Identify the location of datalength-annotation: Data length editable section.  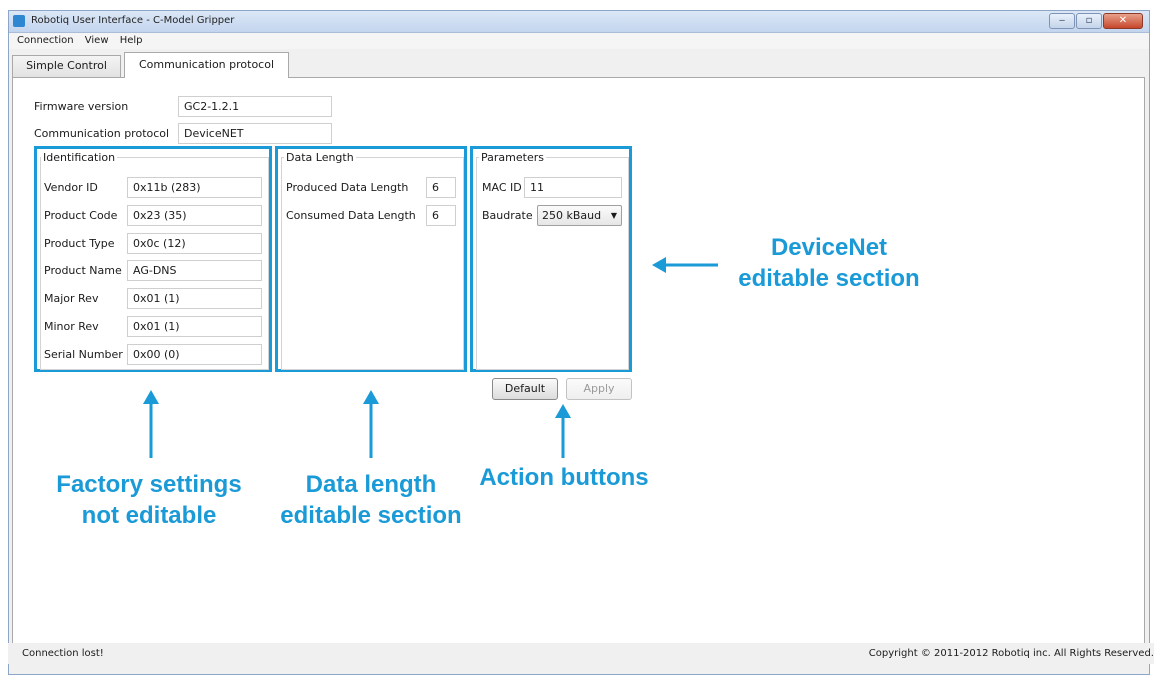
(371, 500).